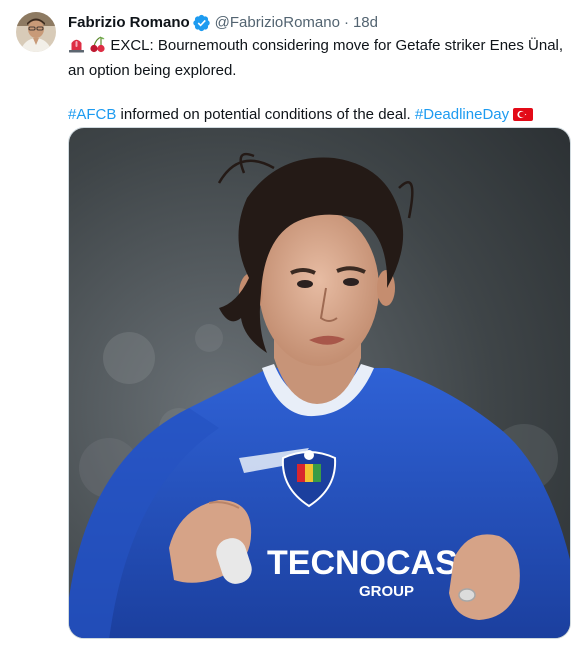  Describe the element at coordinates (374, 563) in the screenshot. I see `sponsor-logo-text: TECNOCASA` at that location.